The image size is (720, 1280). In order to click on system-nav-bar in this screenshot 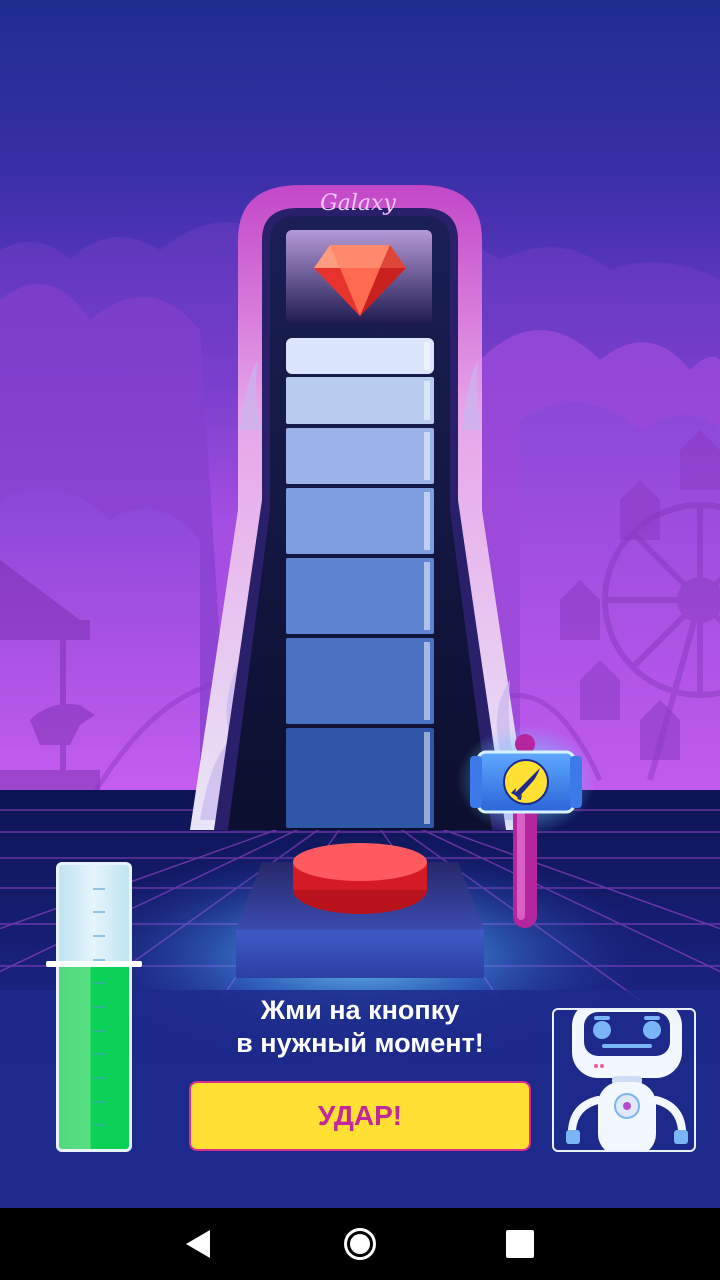, I will do `click(360, 1244)`.